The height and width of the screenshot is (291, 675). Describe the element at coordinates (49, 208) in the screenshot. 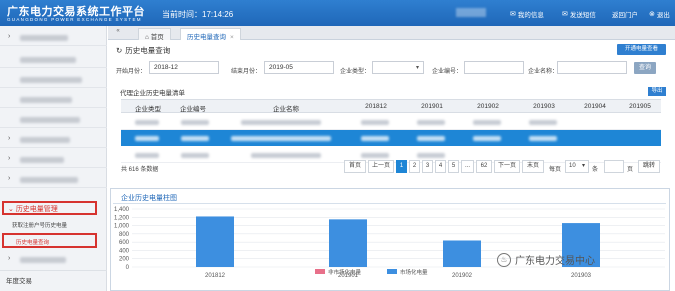

I see `sidebar-item-power-history-mgmt: ⌄ 历史电量管理` at that location.